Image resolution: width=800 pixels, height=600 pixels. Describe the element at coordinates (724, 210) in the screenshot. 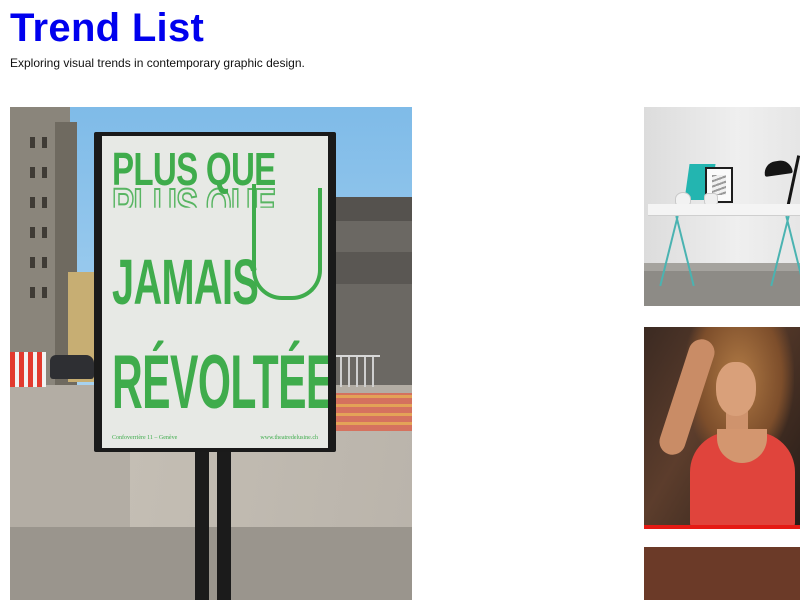

I see `desk-top` at that location.